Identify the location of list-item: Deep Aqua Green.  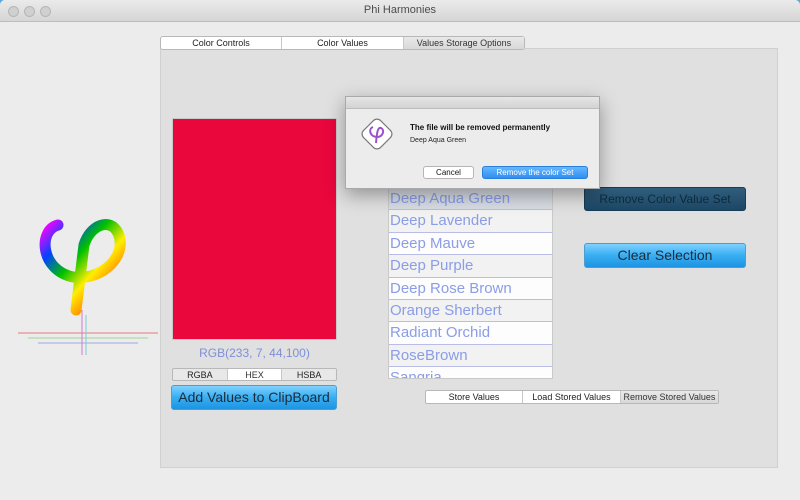
(470, 199).